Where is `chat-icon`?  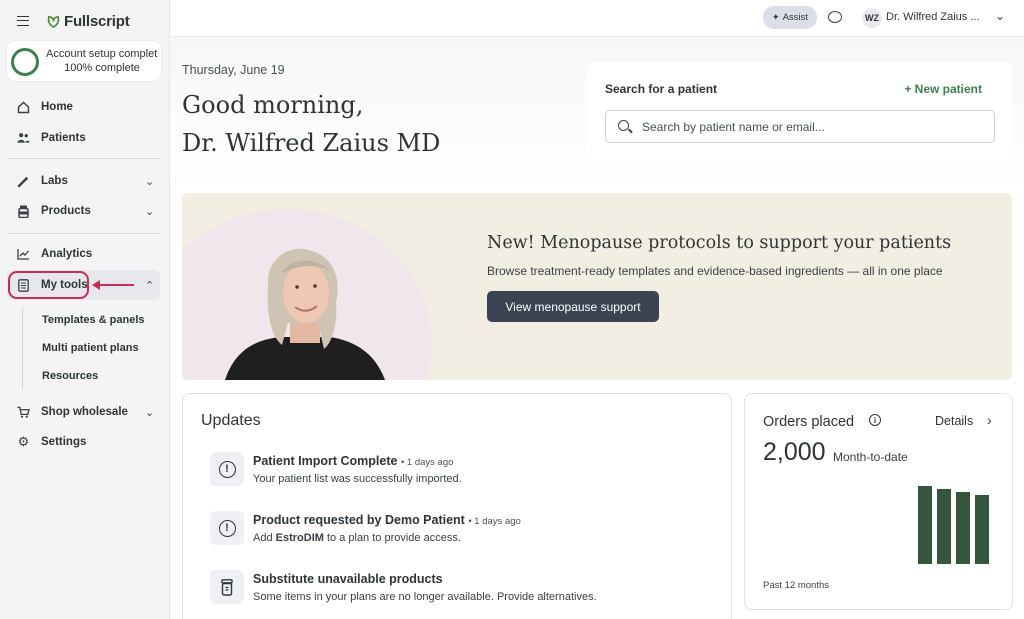 chat-icon is located at coordinates (835, 17).